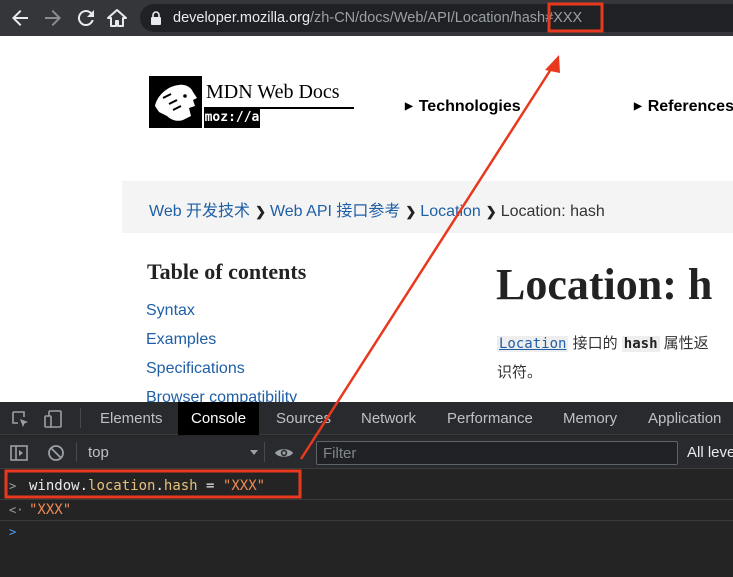  Describe the element at coordinates (53, 419) in the screenshot. I see `device-toolbar-icon` at that location.